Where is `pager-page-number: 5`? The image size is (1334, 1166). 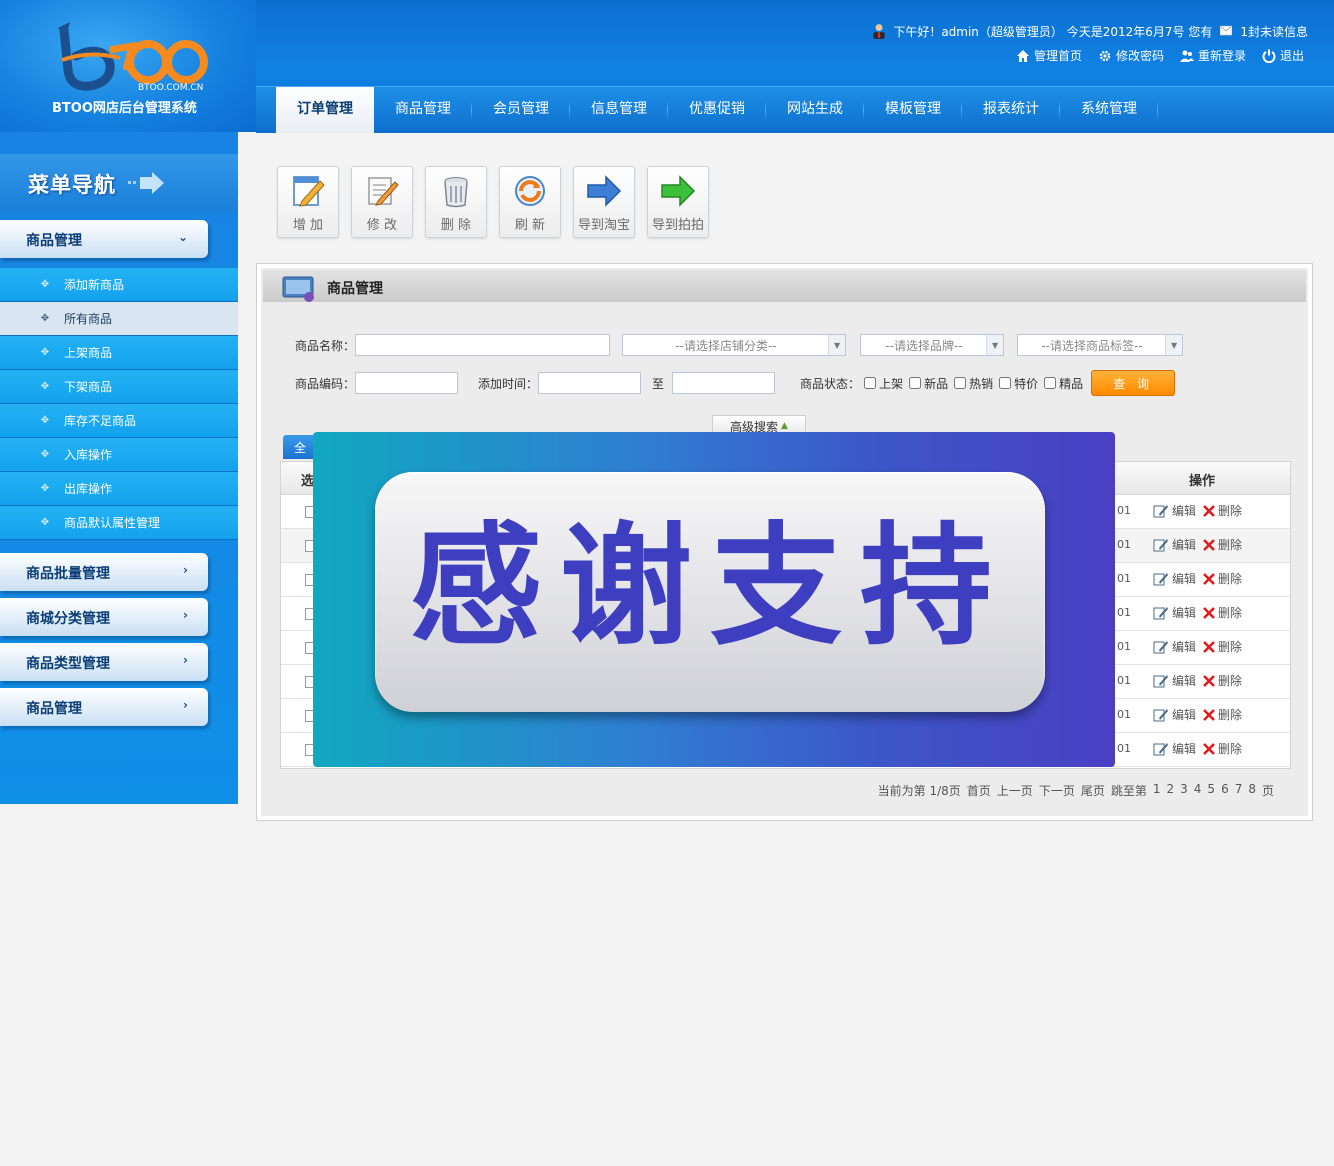 pager-page-number: 5 is located at coordinates (1211, 790).